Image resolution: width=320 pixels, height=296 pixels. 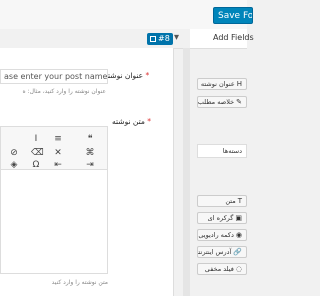 What do you see at coordinates (219, 269) in the screenshot?
I see `field-label: فیلد مخفی` at bounding box center [219, 269].